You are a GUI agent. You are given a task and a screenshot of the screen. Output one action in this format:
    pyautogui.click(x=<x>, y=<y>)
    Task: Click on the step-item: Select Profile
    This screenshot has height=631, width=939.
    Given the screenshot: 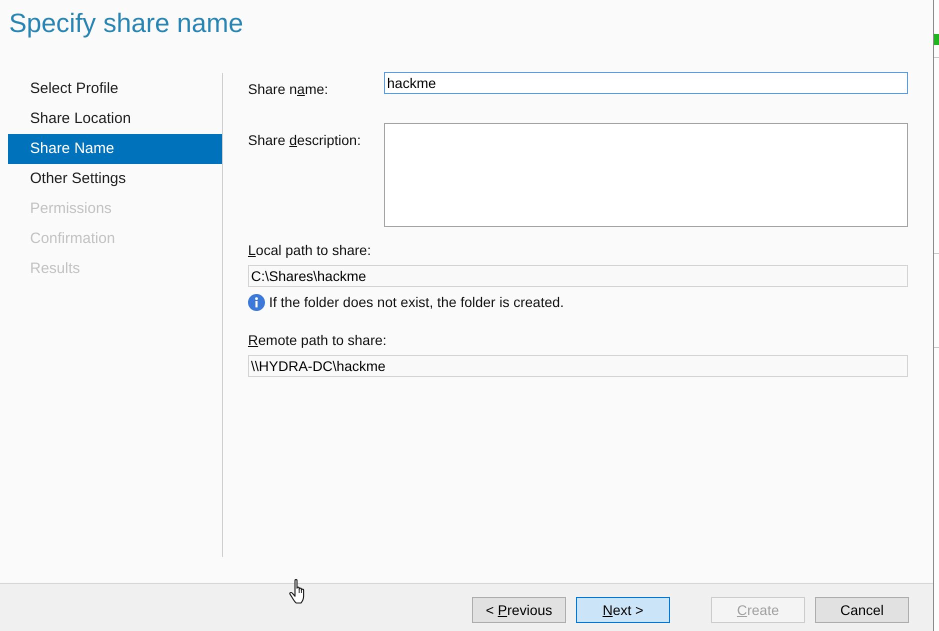 What is the action you would take?
    pyautogui.click(x=115, y=89)
    